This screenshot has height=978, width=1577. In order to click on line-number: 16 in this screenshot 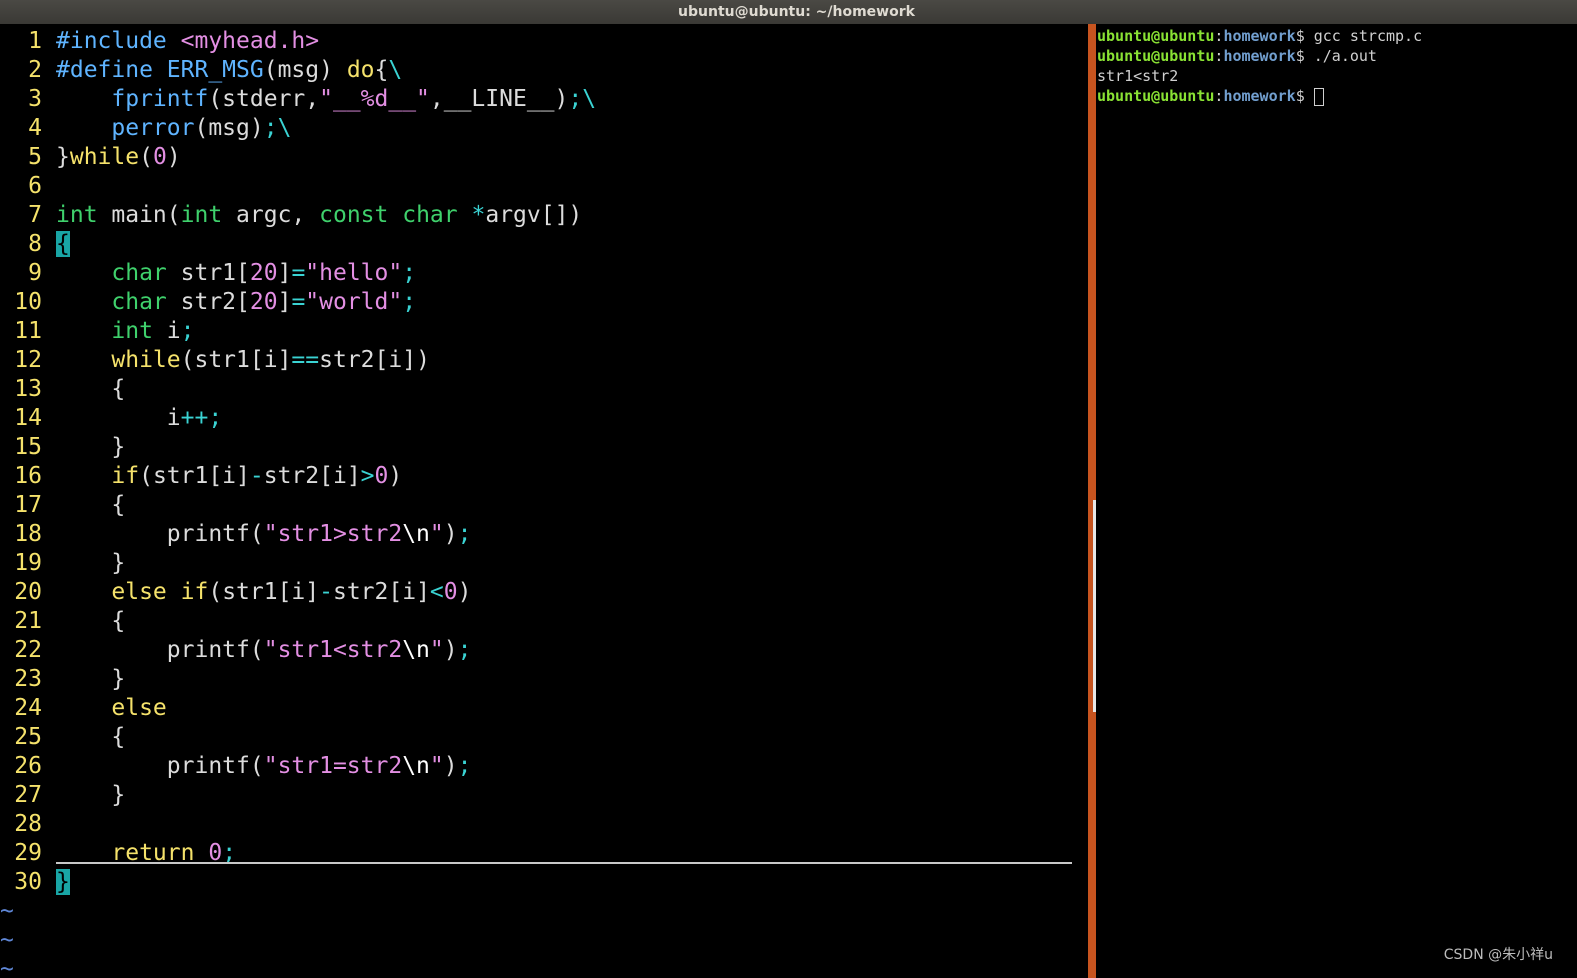, I will do `click(28, 476)`.